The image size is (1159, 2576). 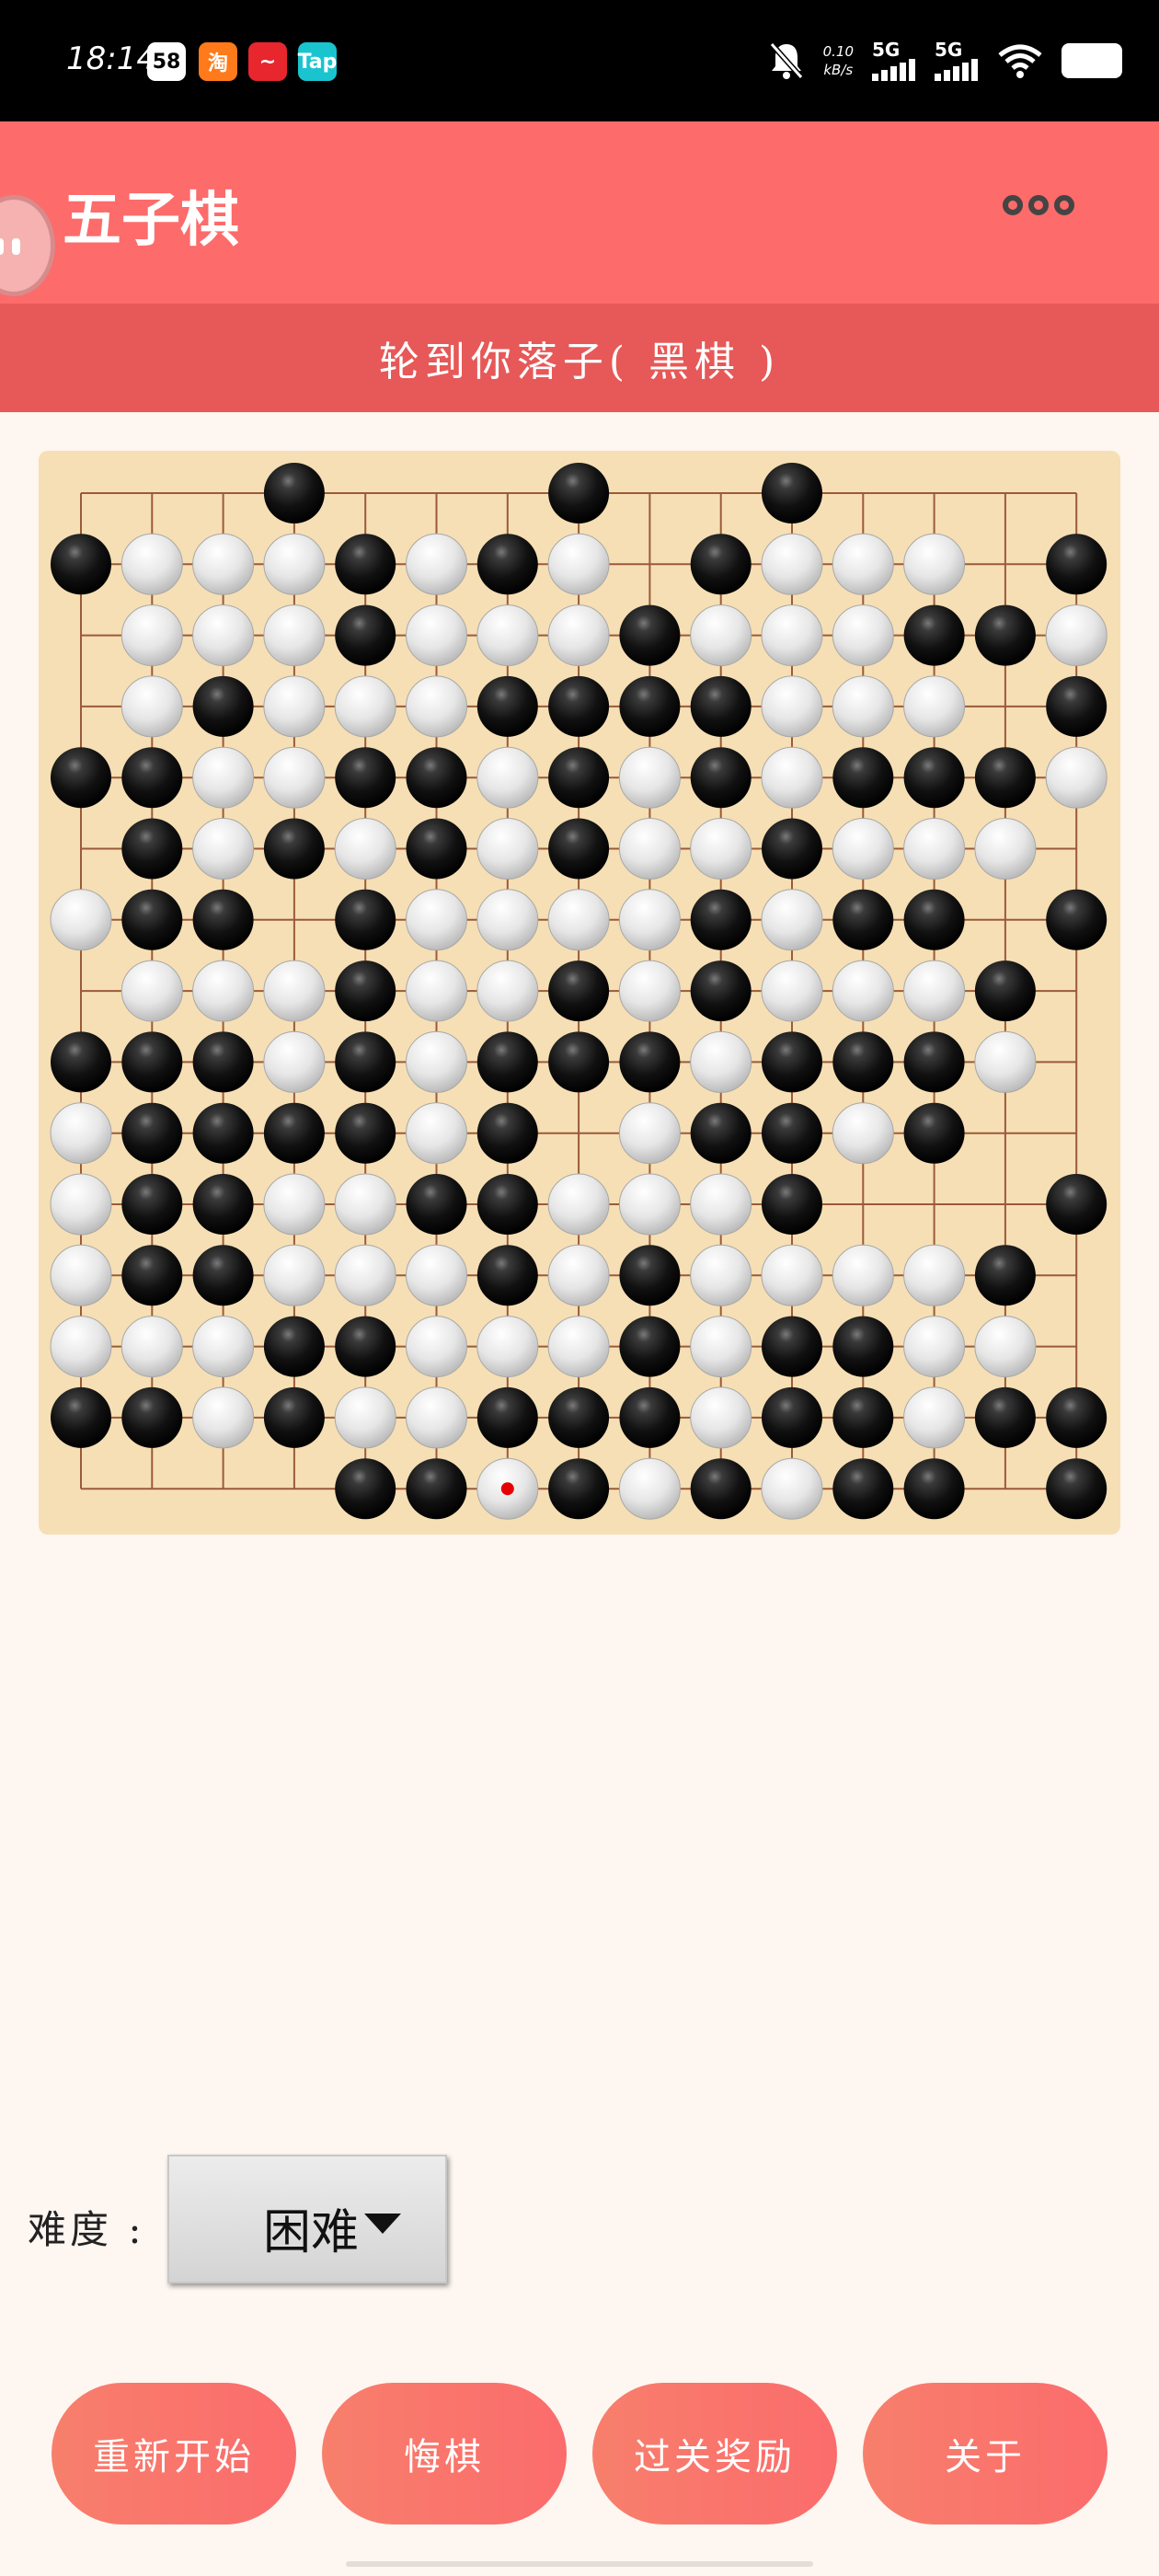 What do you see at coordinates (174, 2453) in the screenshot?
I see `restart-button: 重新开始` at bounding box center [174, 2453].